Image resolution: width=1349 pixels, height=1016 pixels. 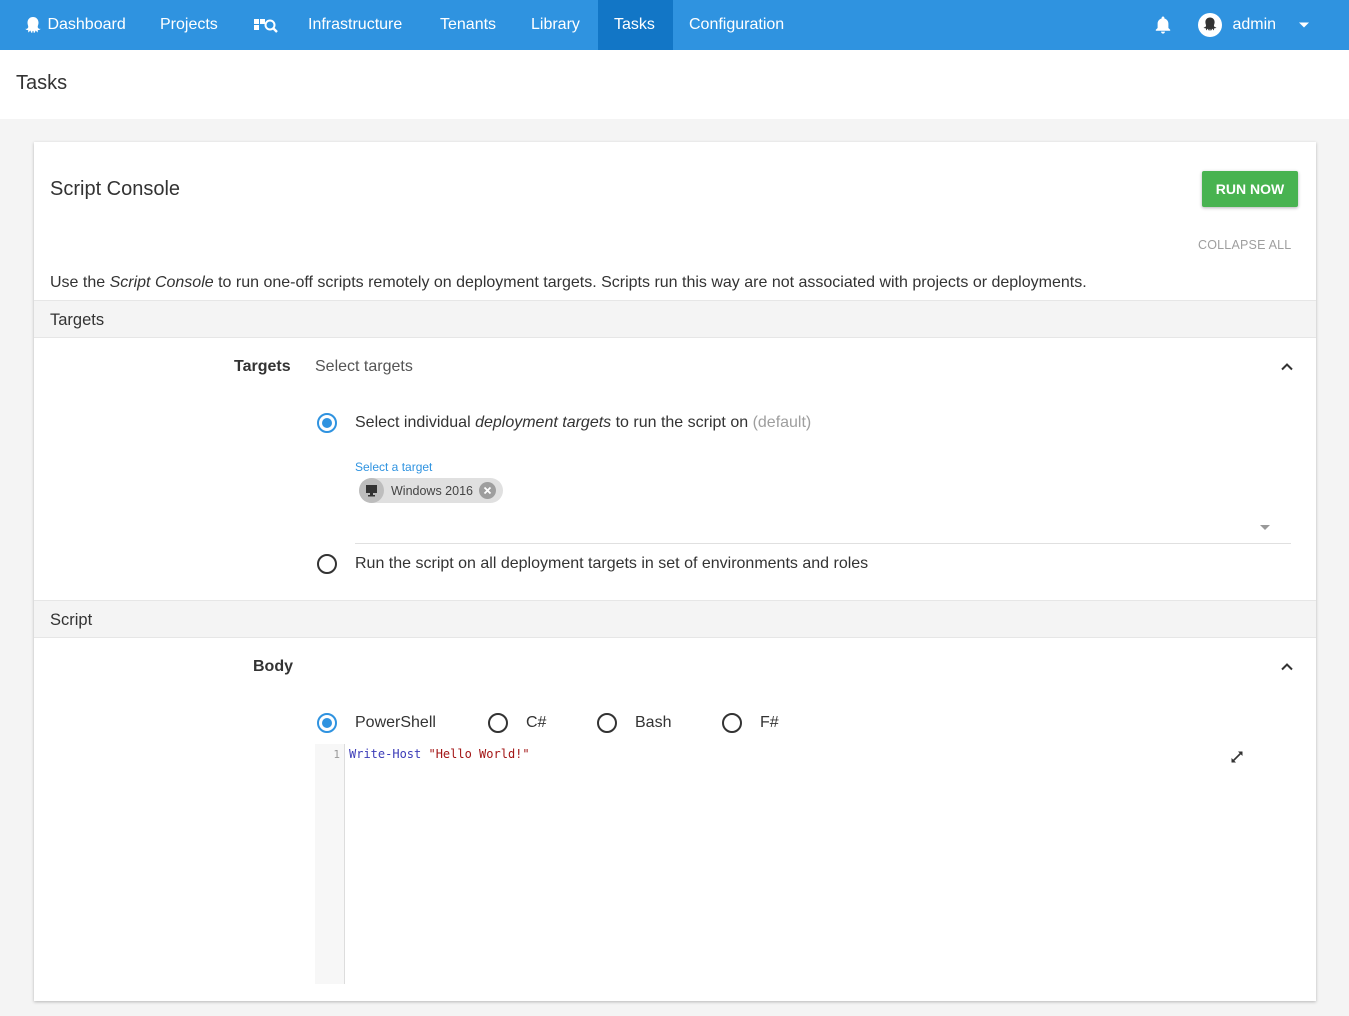 What do you see at coordinates (682, 422) in the screenshot?
I see `individual-targets-text-end: to run the script on` at bounding box center [682, 422].